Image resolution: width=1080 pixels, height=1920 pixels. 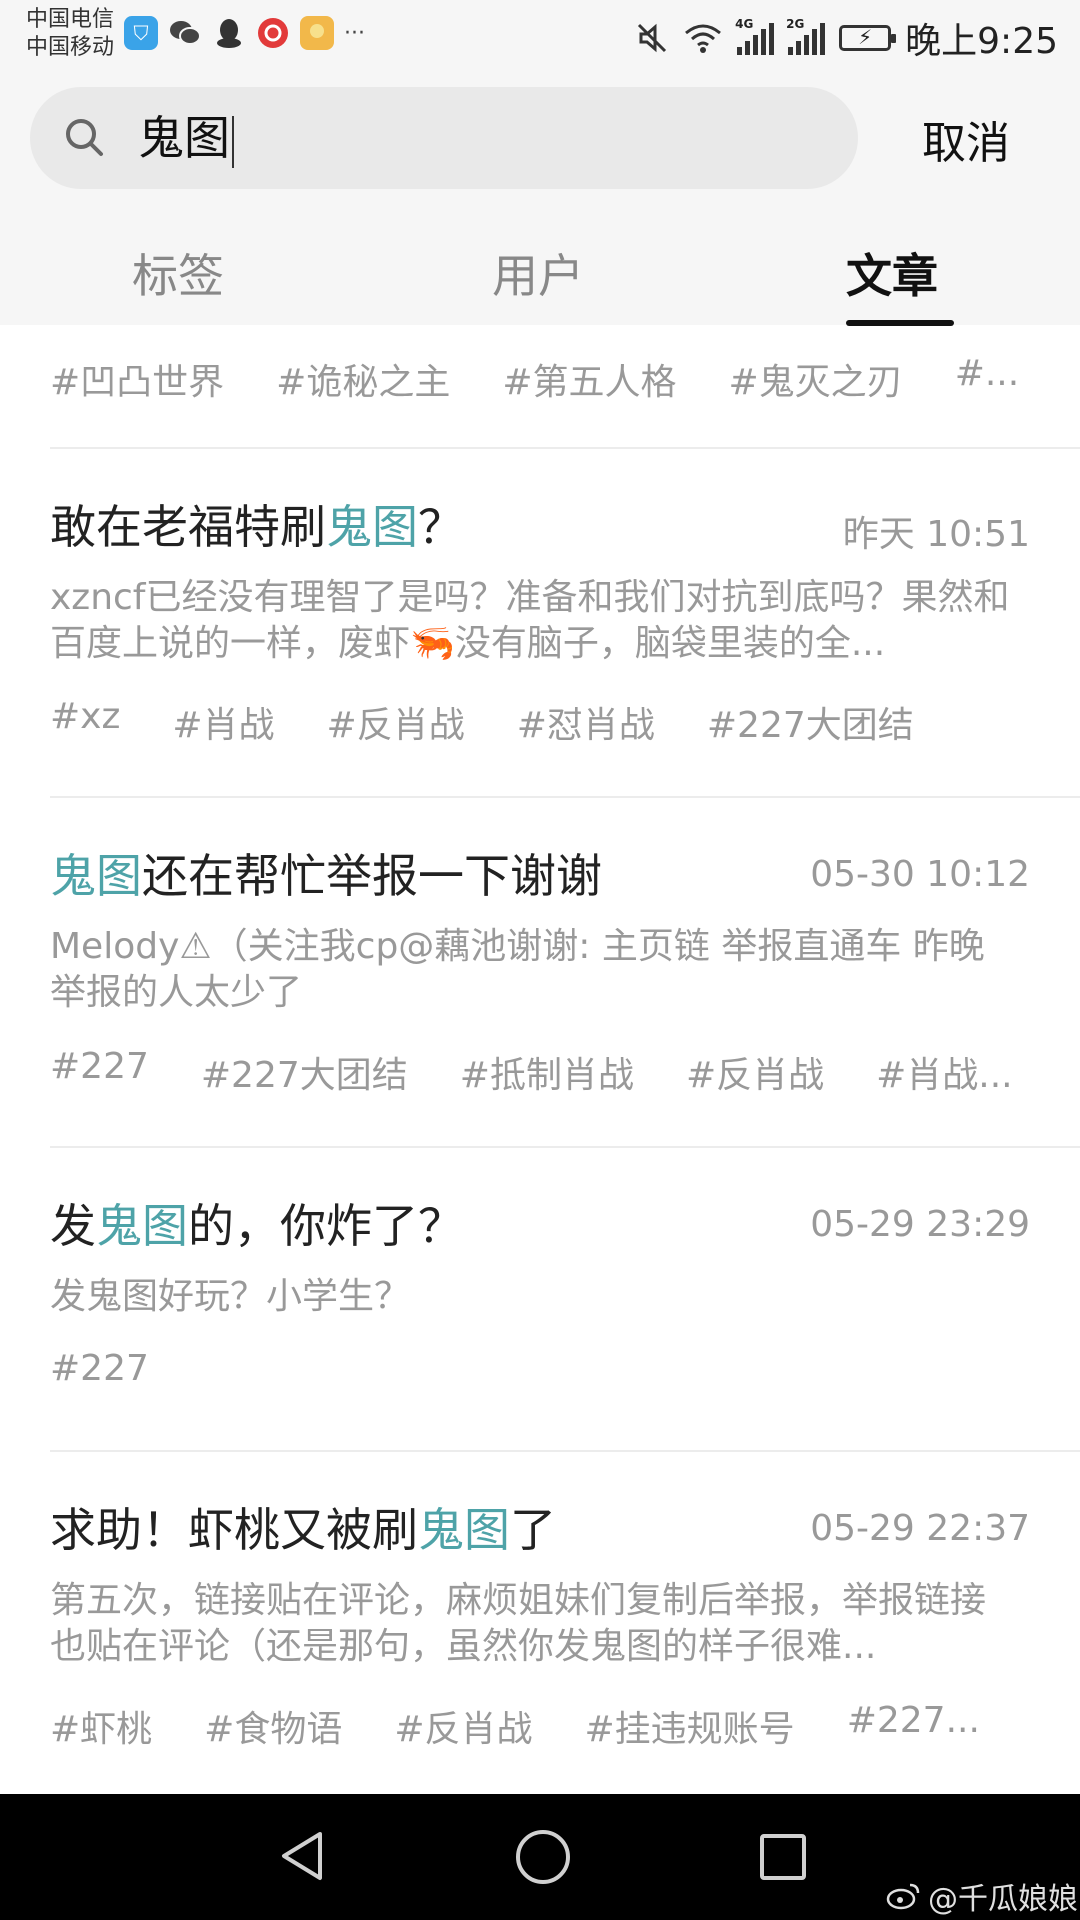 I want to click on article-excerpt: Melody⚠（关注我cp@藕池谢谢: 主页链 举报直通车 昨晚举报的人太少了, so click(x=517, y=969).